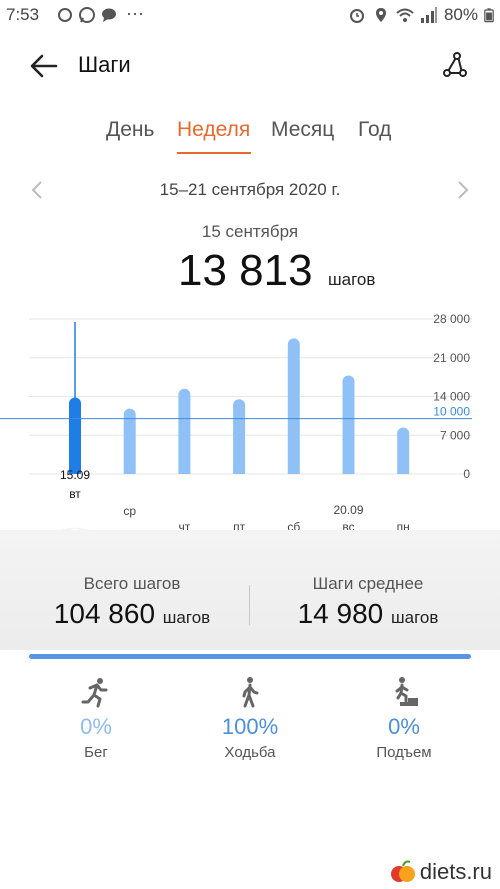 Image resolution: width=500 pixels, height=889 pixels. Describe the element at coordinates (213, 130) in the screenshot. I see `tab-week: Неделя` at that location.